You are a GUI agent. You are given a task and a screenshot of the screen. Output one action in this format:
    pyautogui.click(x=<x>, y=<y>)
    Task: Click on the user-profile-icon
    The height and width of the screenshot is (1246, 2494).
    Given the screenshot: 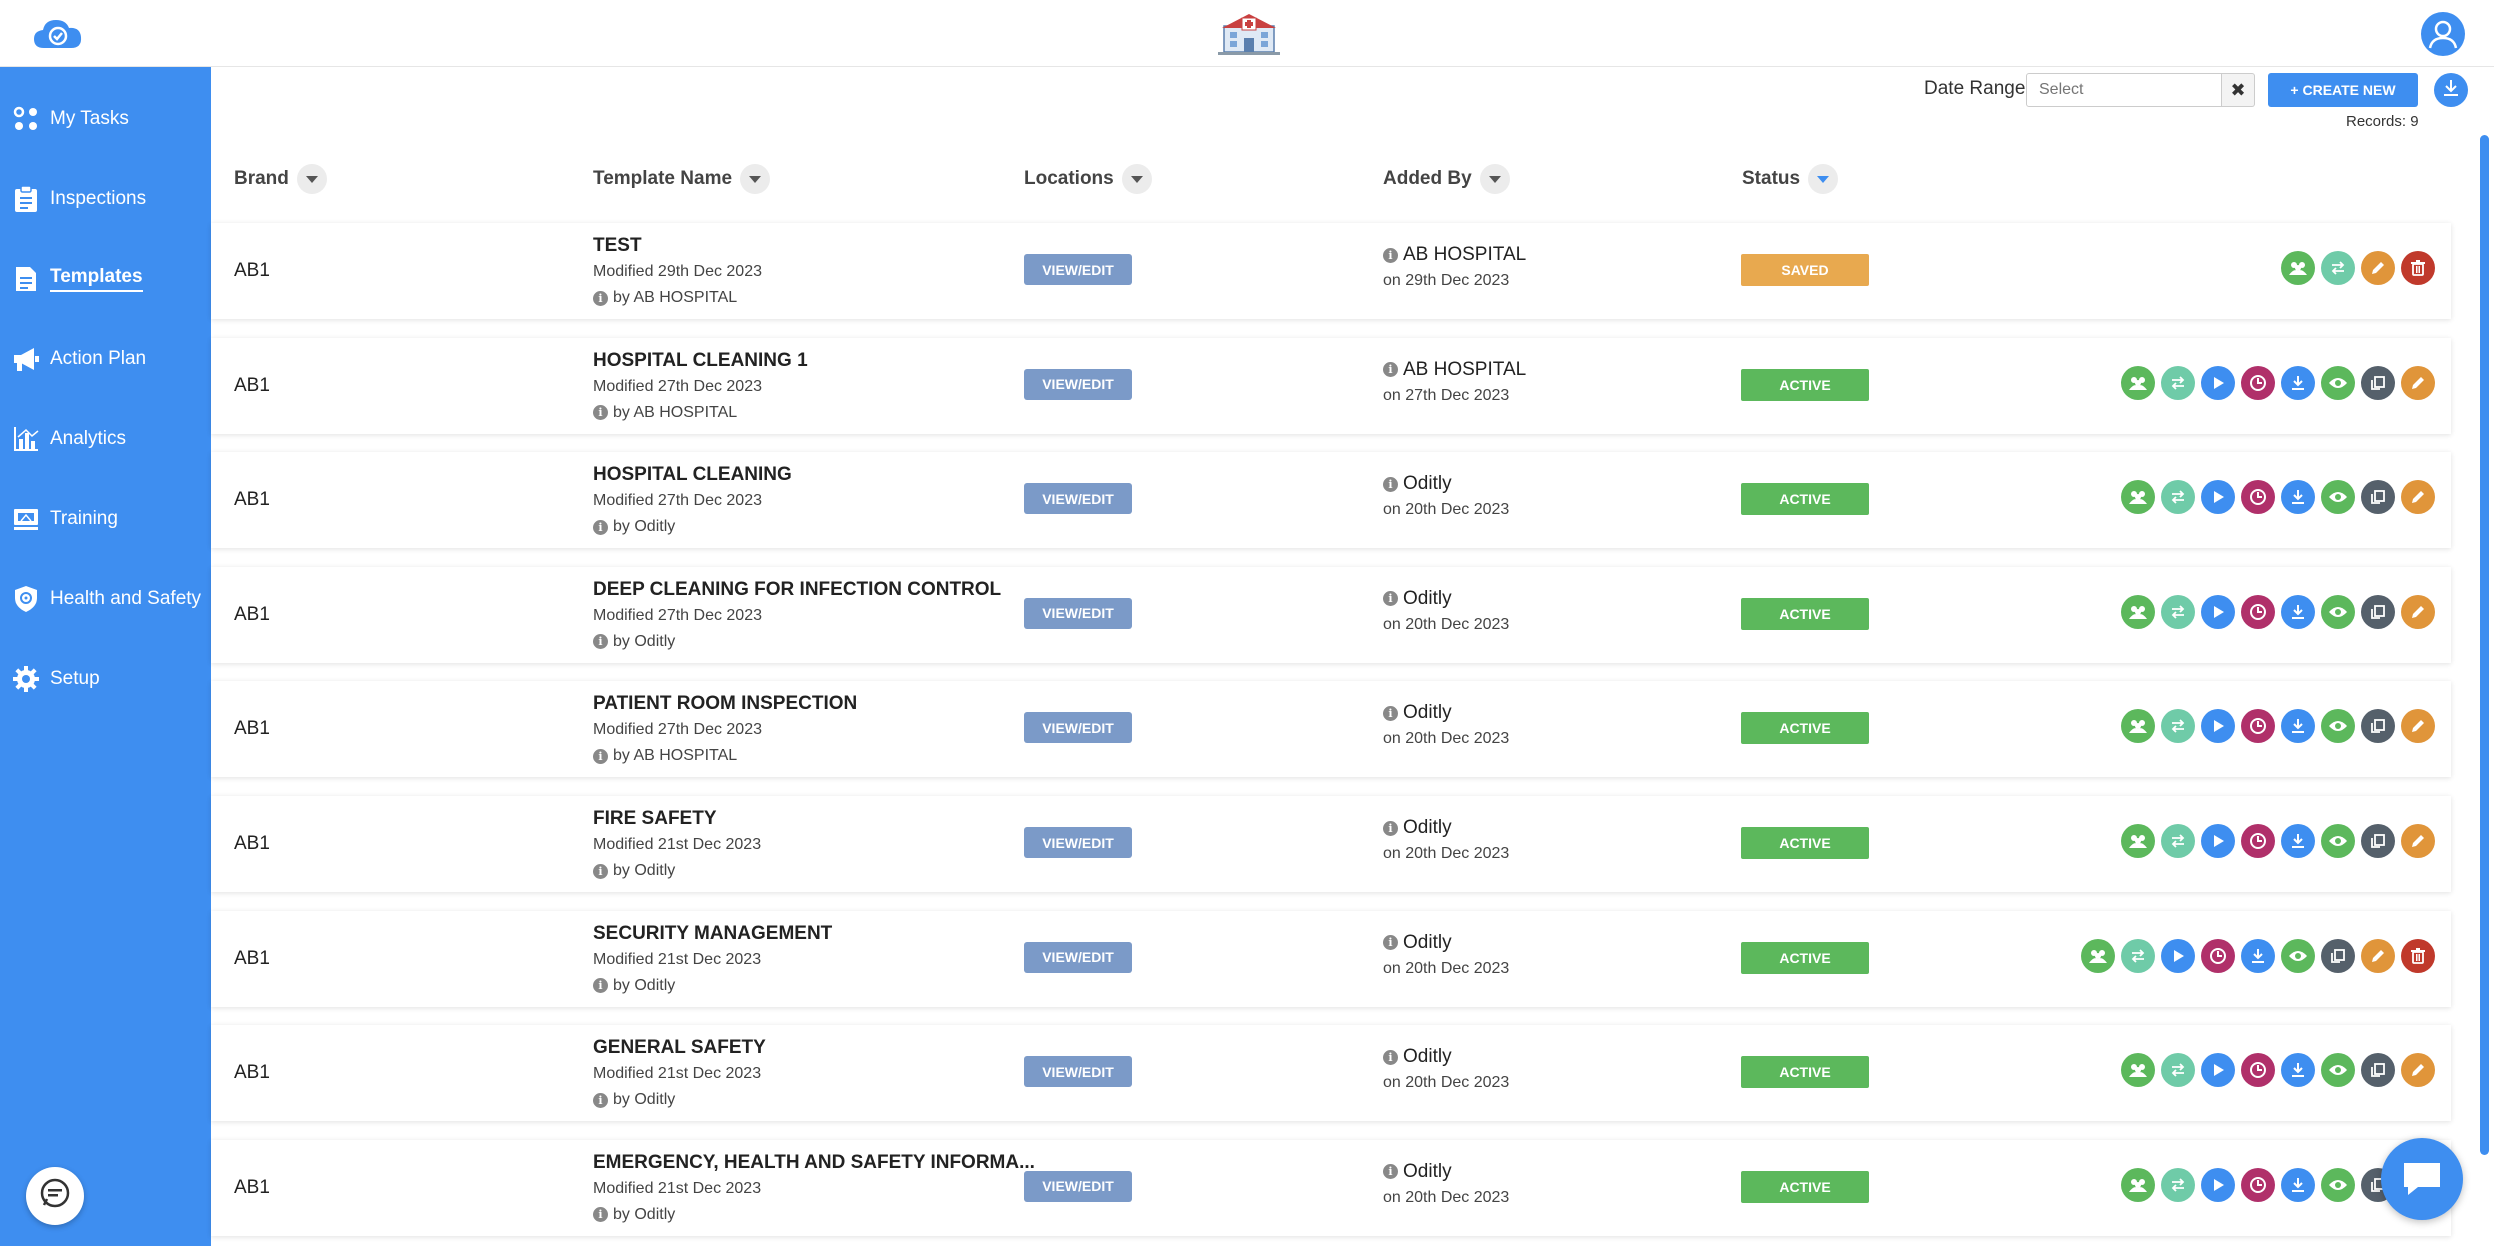 What is the action you would take?
    pyautogui.click(x=2443, y=34)
    